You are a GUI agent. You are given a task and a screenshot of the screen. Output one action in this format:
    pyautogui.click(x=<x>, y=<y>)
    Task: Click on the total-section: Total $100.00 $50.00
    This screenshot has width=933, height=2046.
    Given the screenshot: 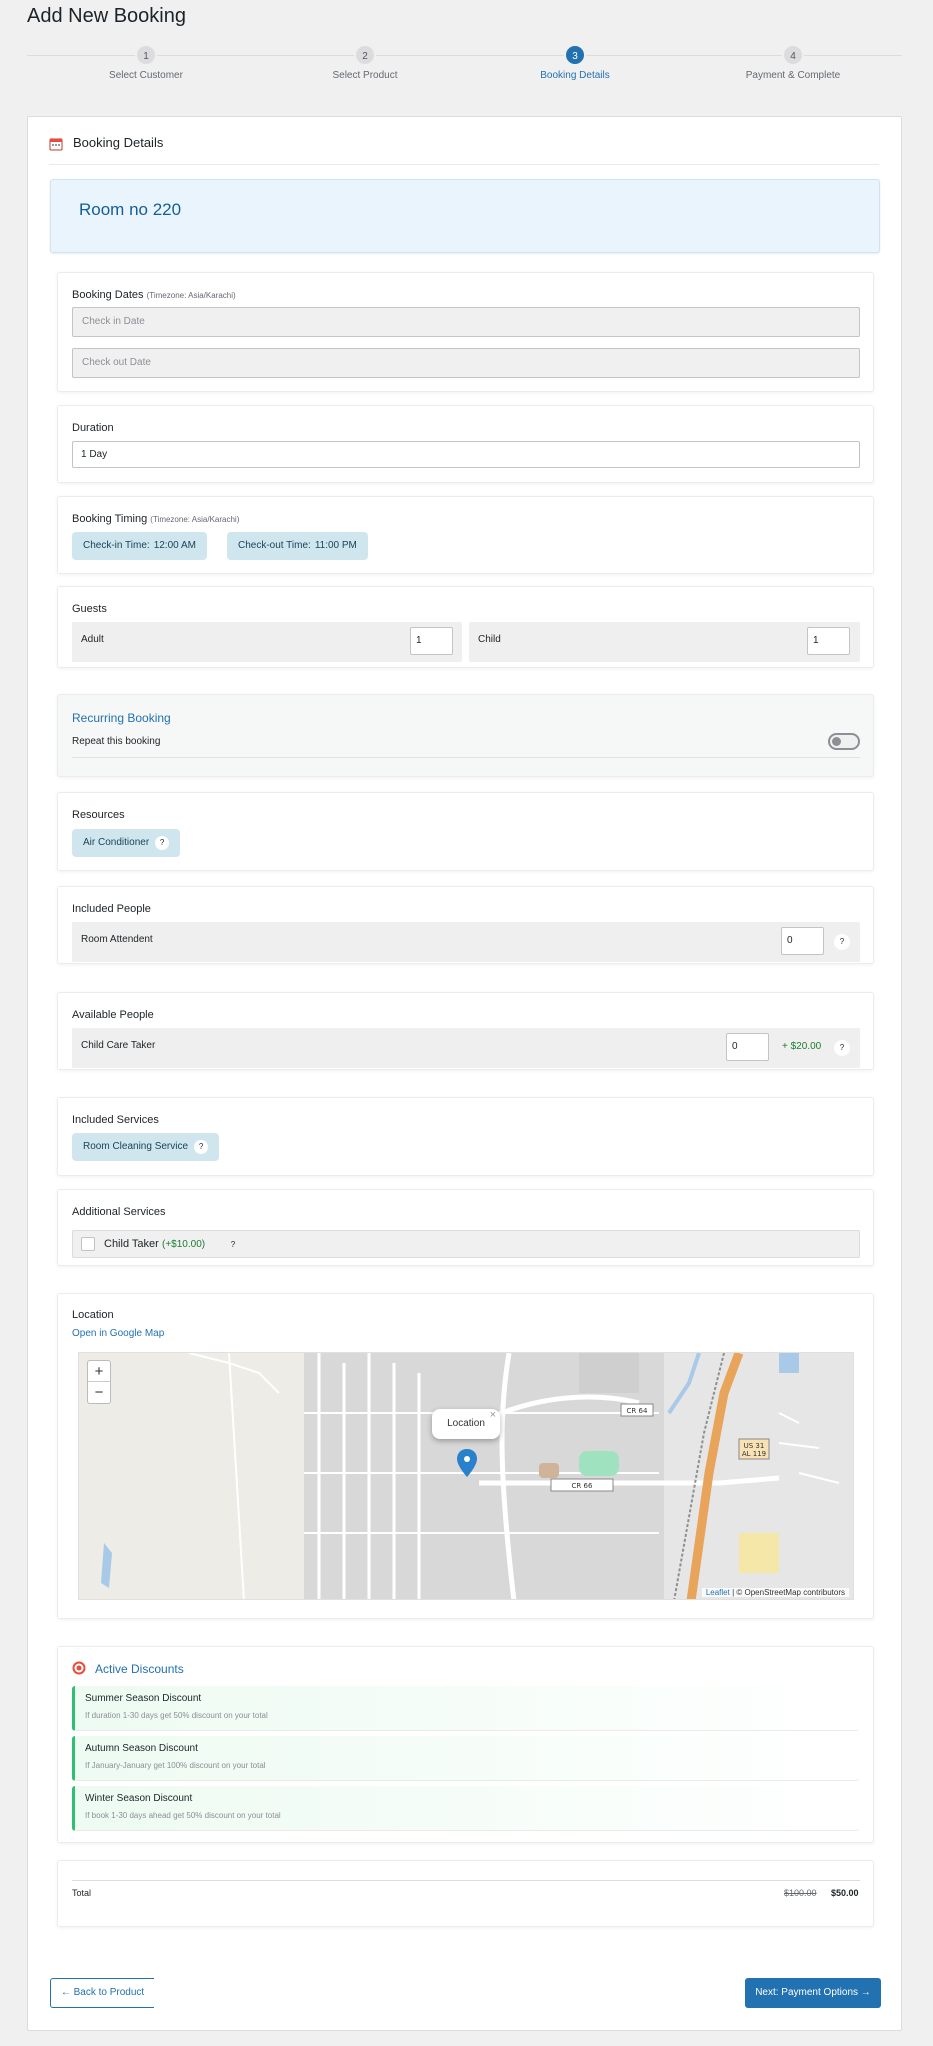 What is the action you would take?
    pyautogui.click(x=465, y=1893)
    